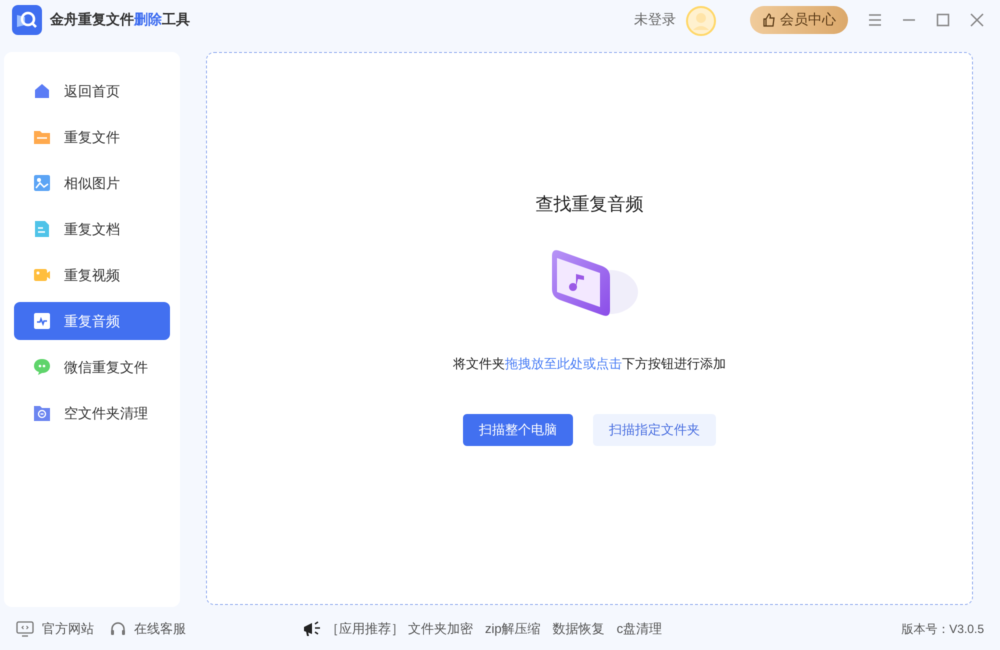 This screenshot has width=1000, height=650. Describe the element at coordinates (875, 19) in the screenshot. I see `menu-icon` at that location.